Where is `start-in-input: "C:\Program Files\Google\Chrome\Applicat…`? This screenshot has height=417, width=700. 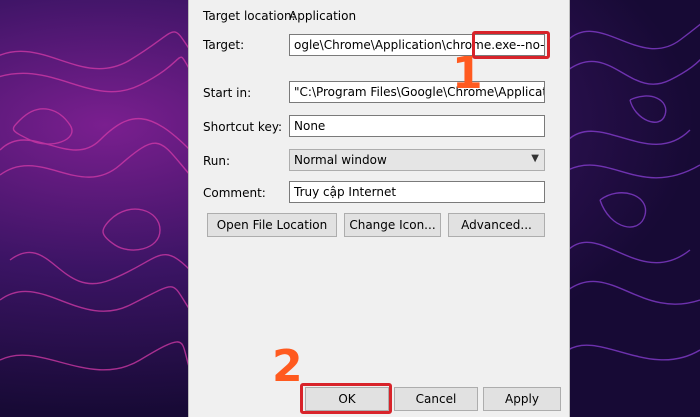
start-in-input: "C:\Program Files\Google\Chrome\Applicat… is located at coordinates (417, 92).